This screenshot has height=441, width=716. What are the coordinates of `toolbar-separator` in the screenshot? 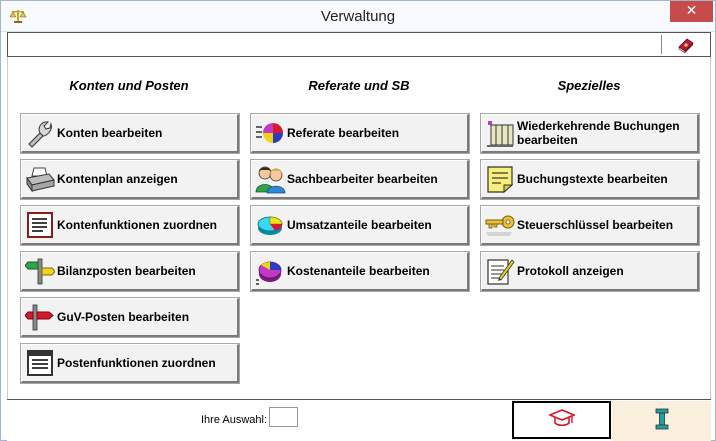 It's located at (661, 44).